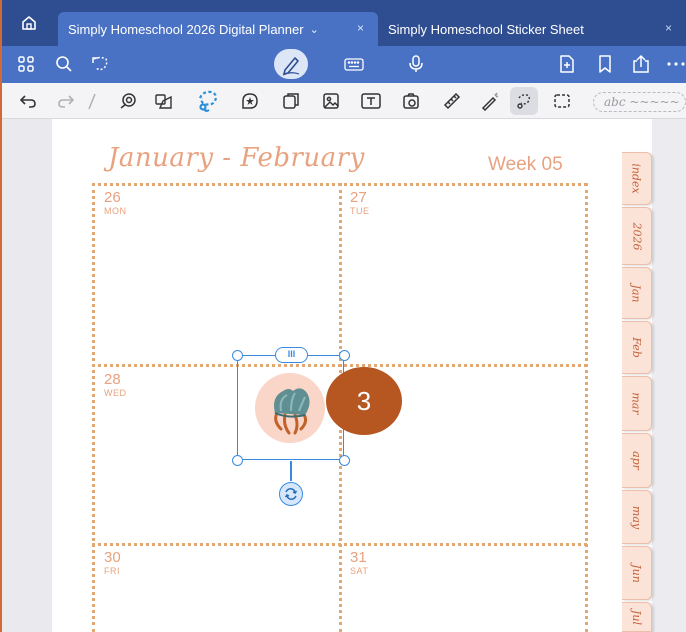 This screenshot has height=632, width=686. I want to click on move-grip-handle: III, so click(291, 355).